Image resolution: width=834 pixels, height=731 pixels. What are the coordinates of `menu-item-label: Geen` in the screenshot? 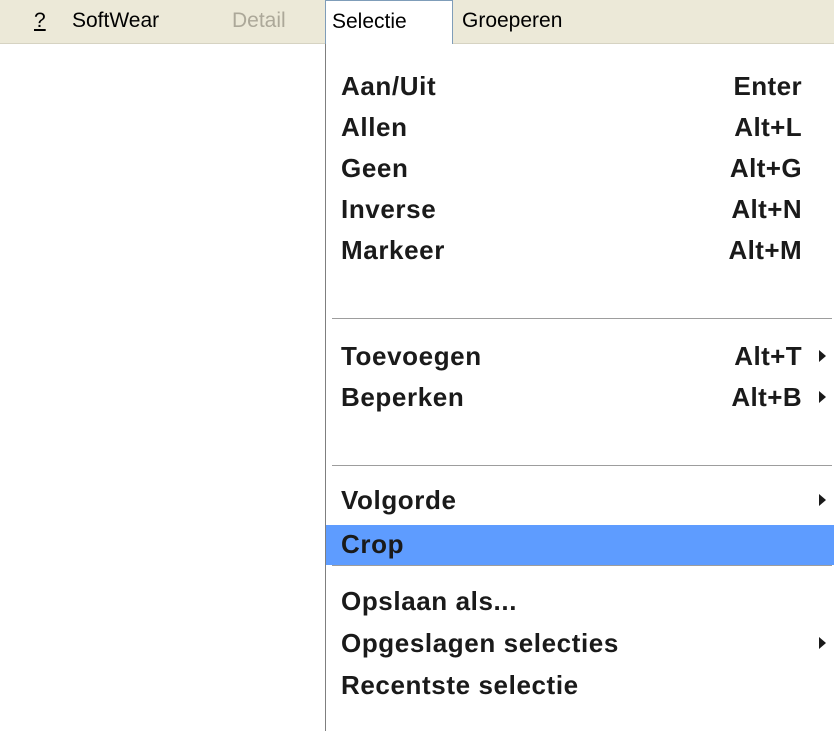 It's located at (375, 168).